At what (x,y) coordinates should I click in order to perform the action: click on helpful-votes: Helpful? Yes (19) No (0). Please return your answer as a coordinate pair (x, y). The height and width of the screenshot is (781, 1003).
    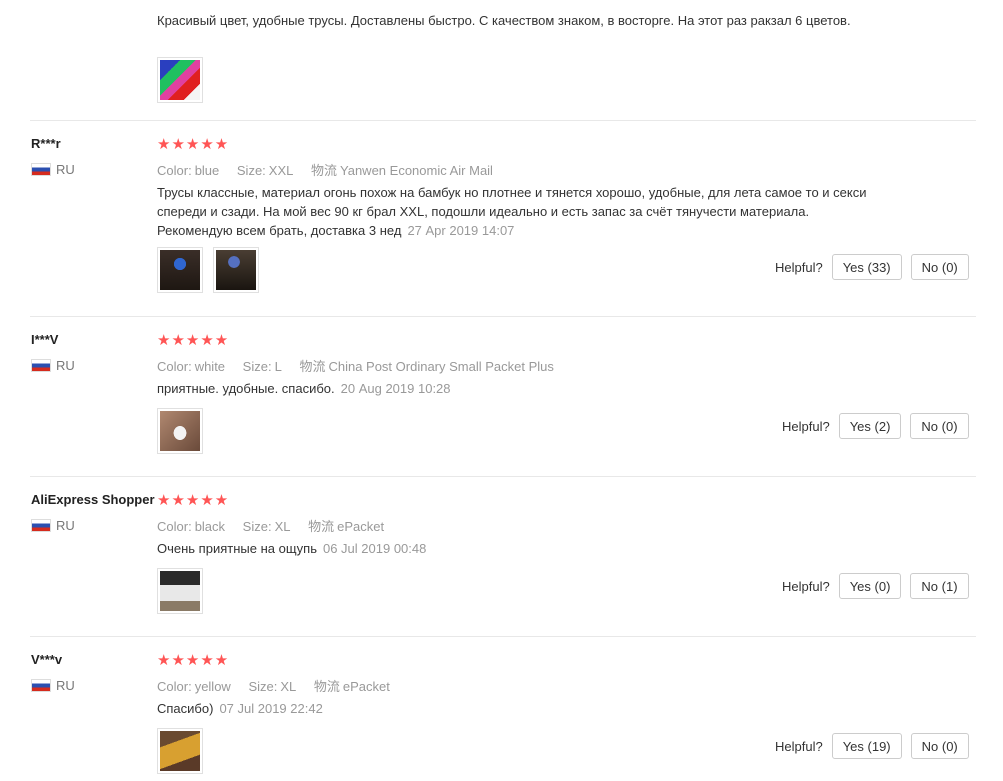
    Looking at the image, I should click on (872, 746).